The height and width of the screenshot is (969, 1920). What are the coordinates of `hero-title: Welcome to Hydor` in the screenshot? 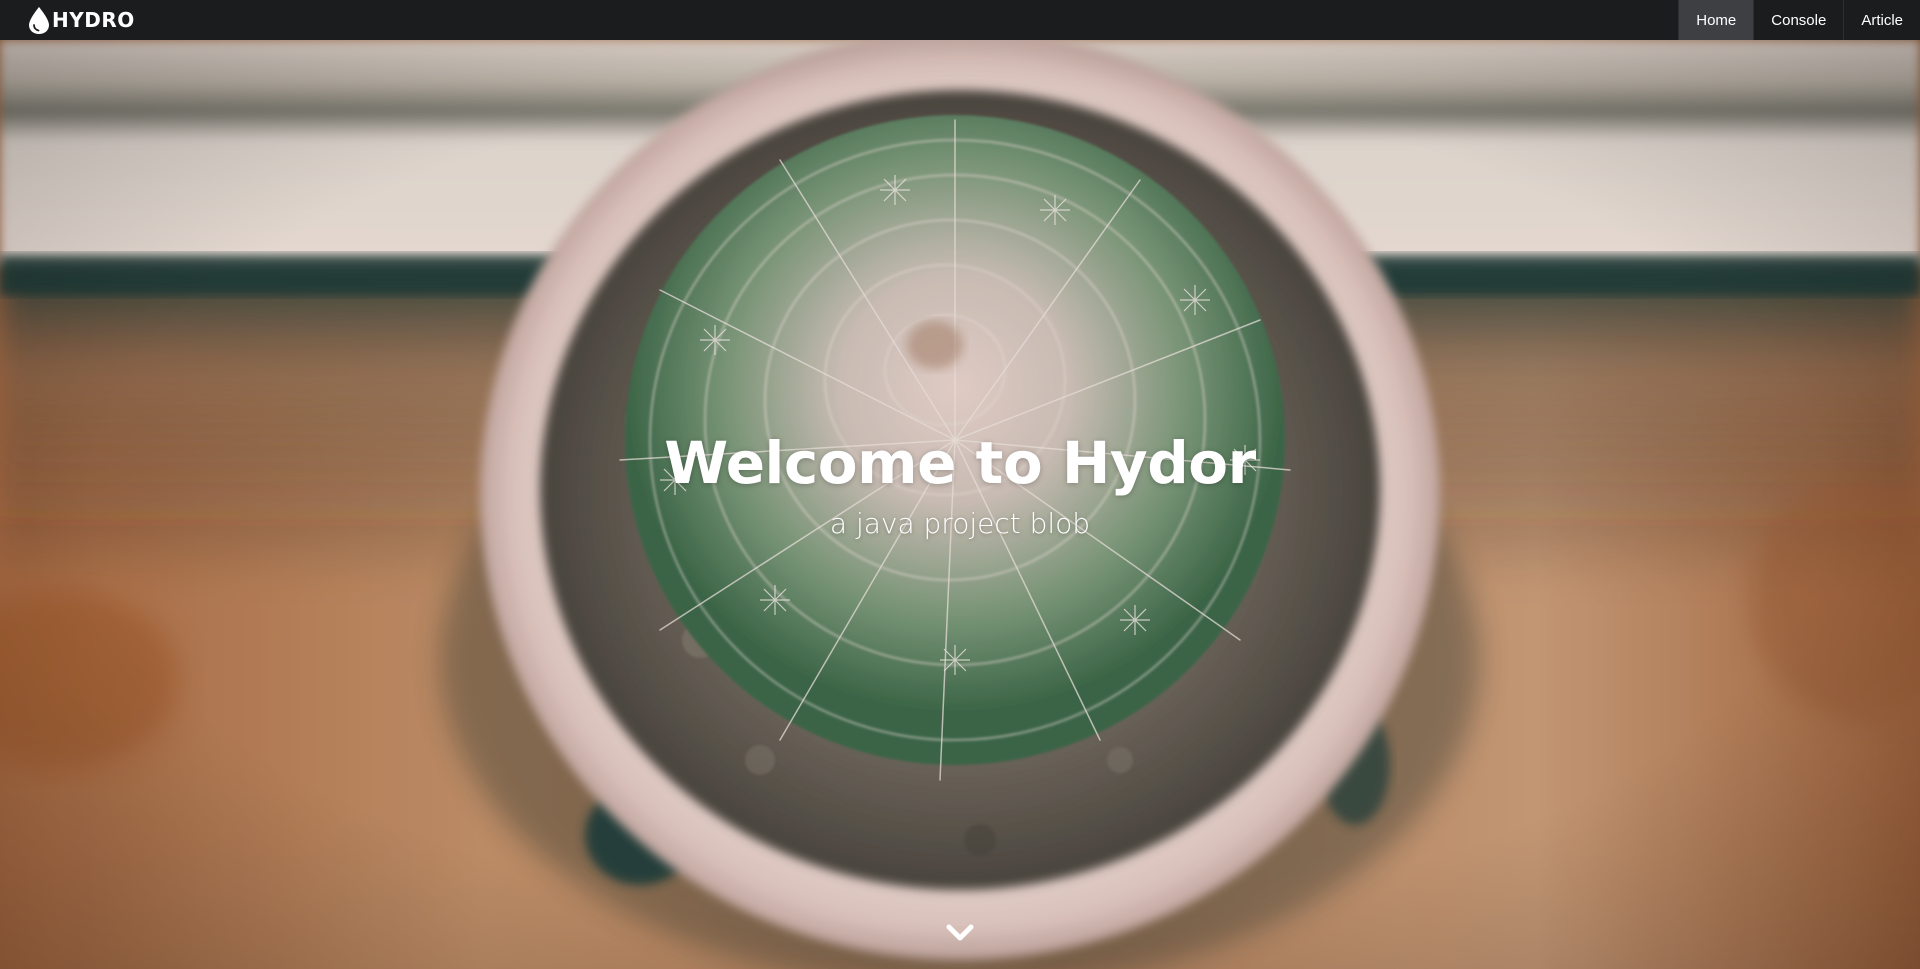 It's located at (960, 463).